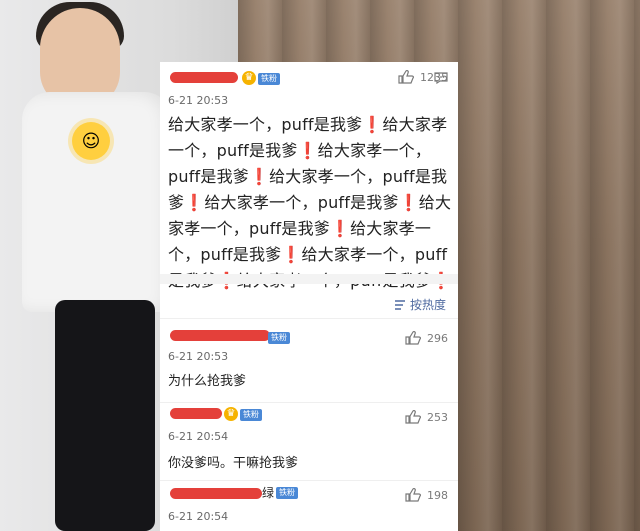 This screenshot has height=531, width=640. What do you see at coordinates (207, 381) in the screenshot?
I see `comment-text: 为什么抢我爹` at bounding box center [207, 381].